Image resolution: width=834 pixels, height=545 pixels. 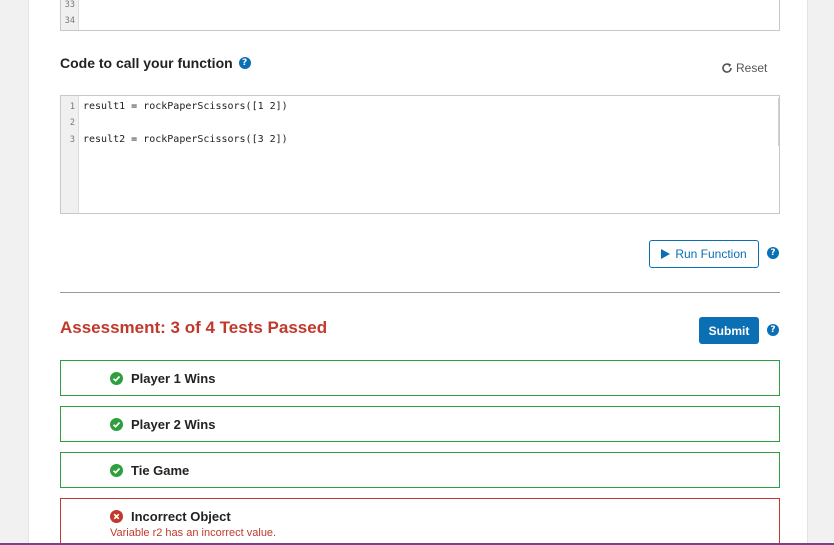 I want to click on editor-gutter: 1 2 3, so click(x=70, y=154).